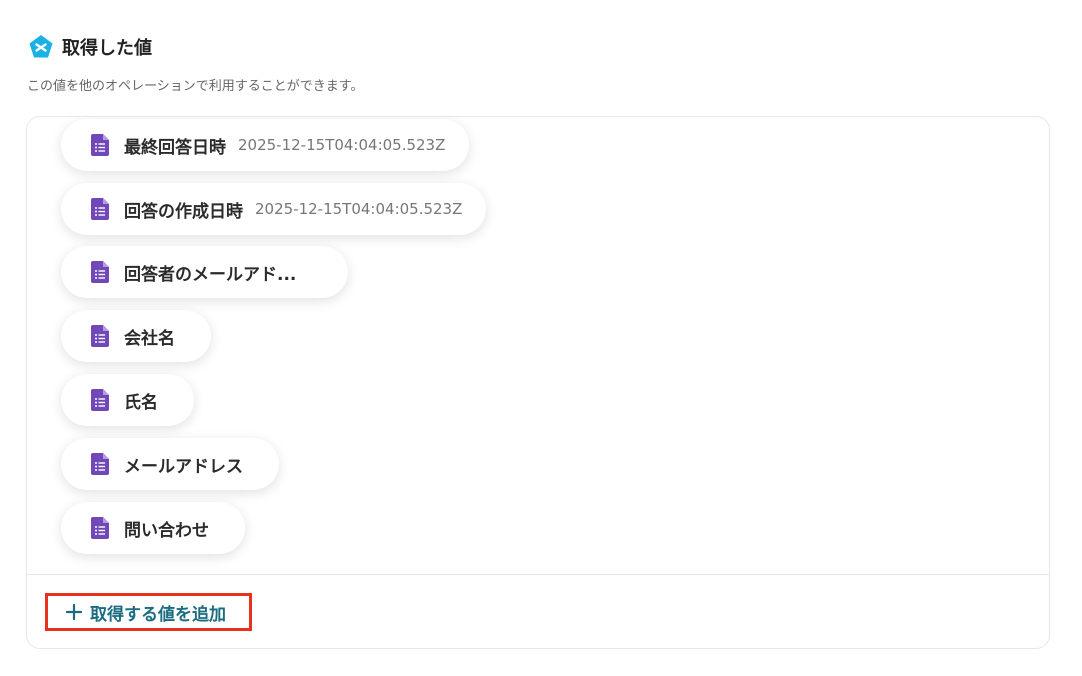  I want to click on value-item-label: 会社名, so click(149, 338).